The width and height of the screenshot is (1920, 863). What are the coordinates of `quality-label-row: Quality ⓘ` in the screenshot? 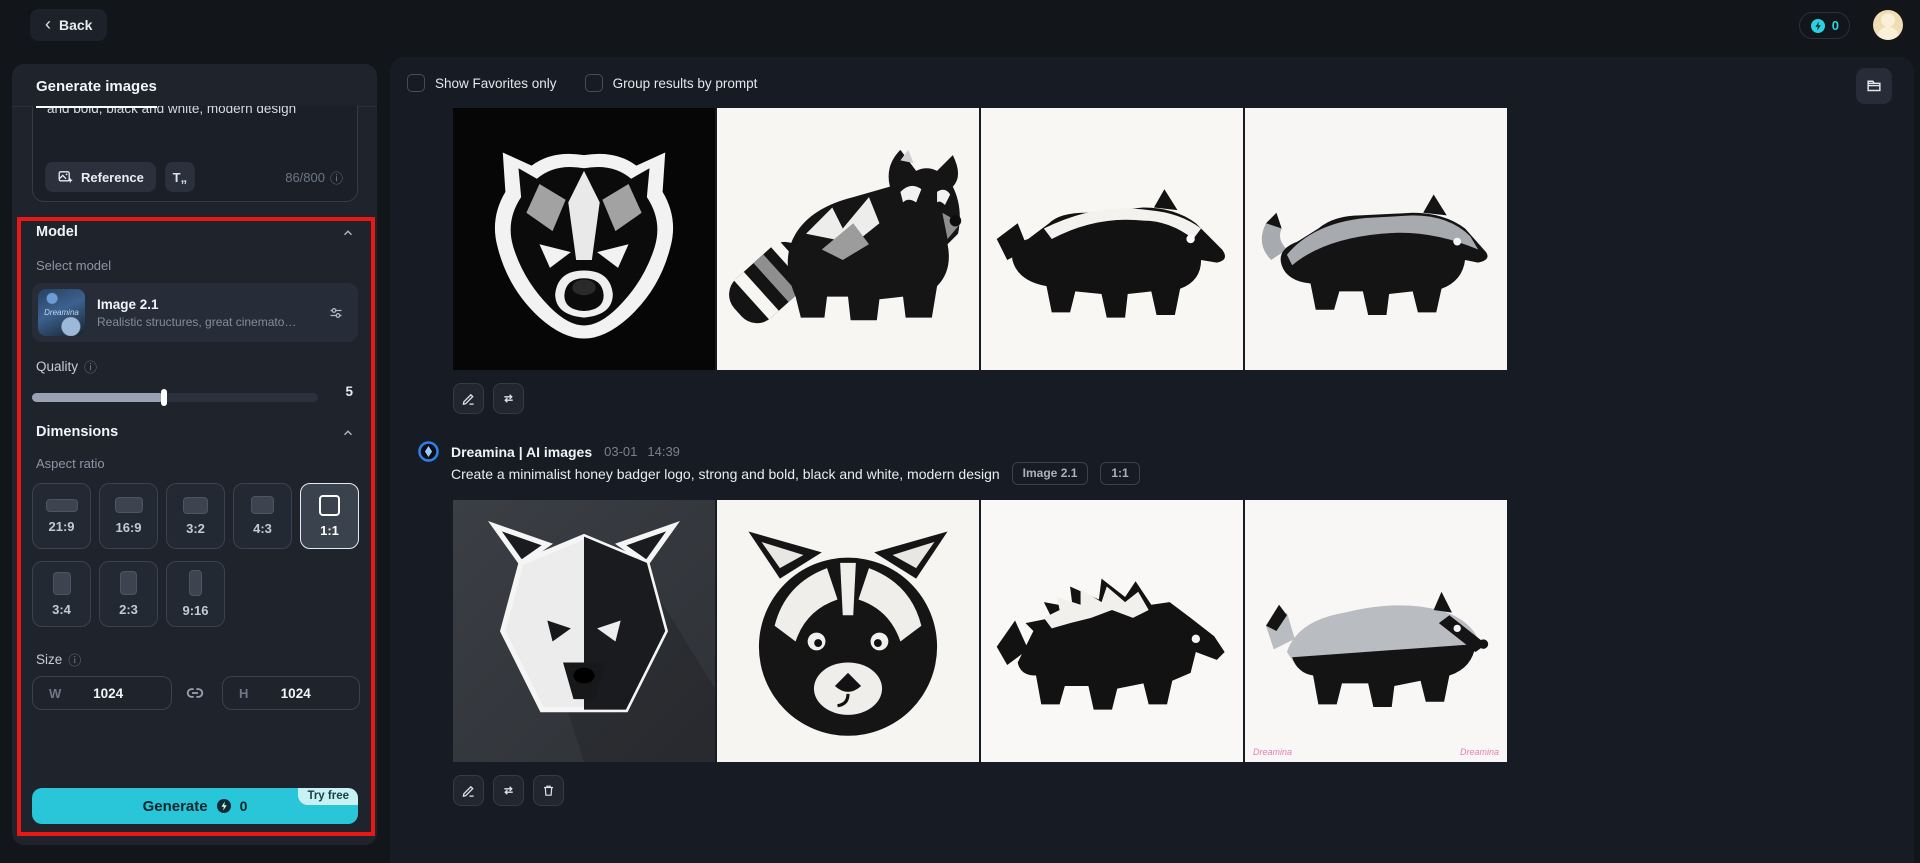 It's located at (66, 366).